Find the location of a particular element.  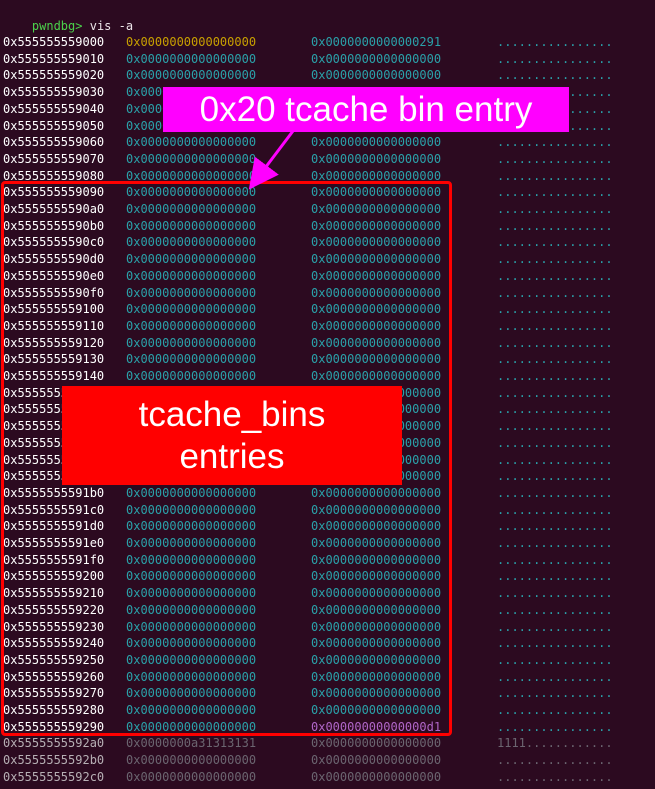

tcache-entry-annotation: 0x20 tcache bin entry is located at coordinates (366, 109).